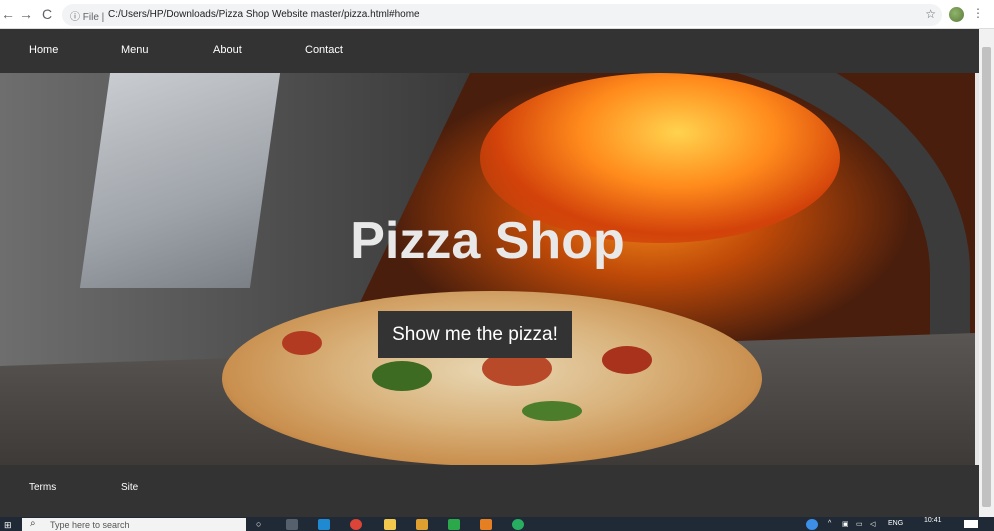  I want to click on search-icon: ⌕, so click(33, 523).